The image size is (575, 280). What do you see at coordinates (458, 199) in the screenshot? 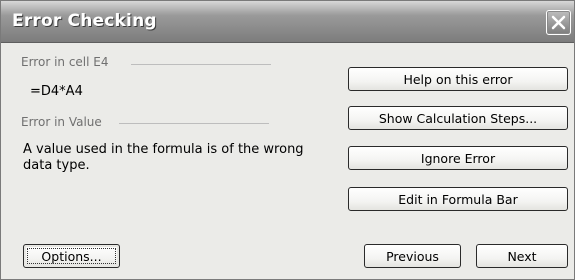
I see `edit-in-formula-bar-button: Edit in Formula Bar` at bounding box center [458, 199].